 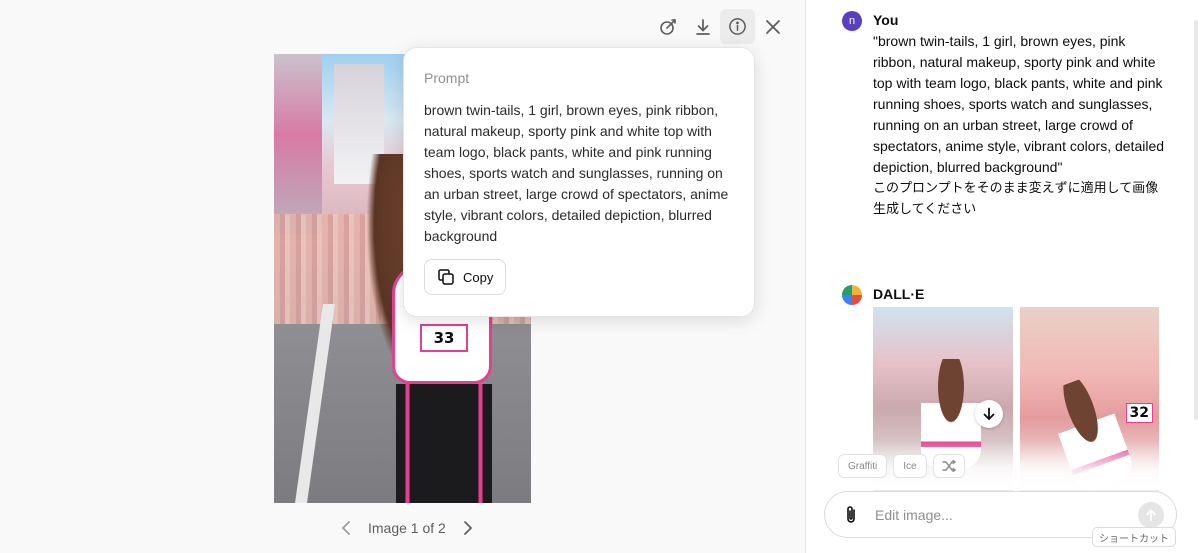 I want to click on thumbnail-download-button, so click(x=989, y=414).